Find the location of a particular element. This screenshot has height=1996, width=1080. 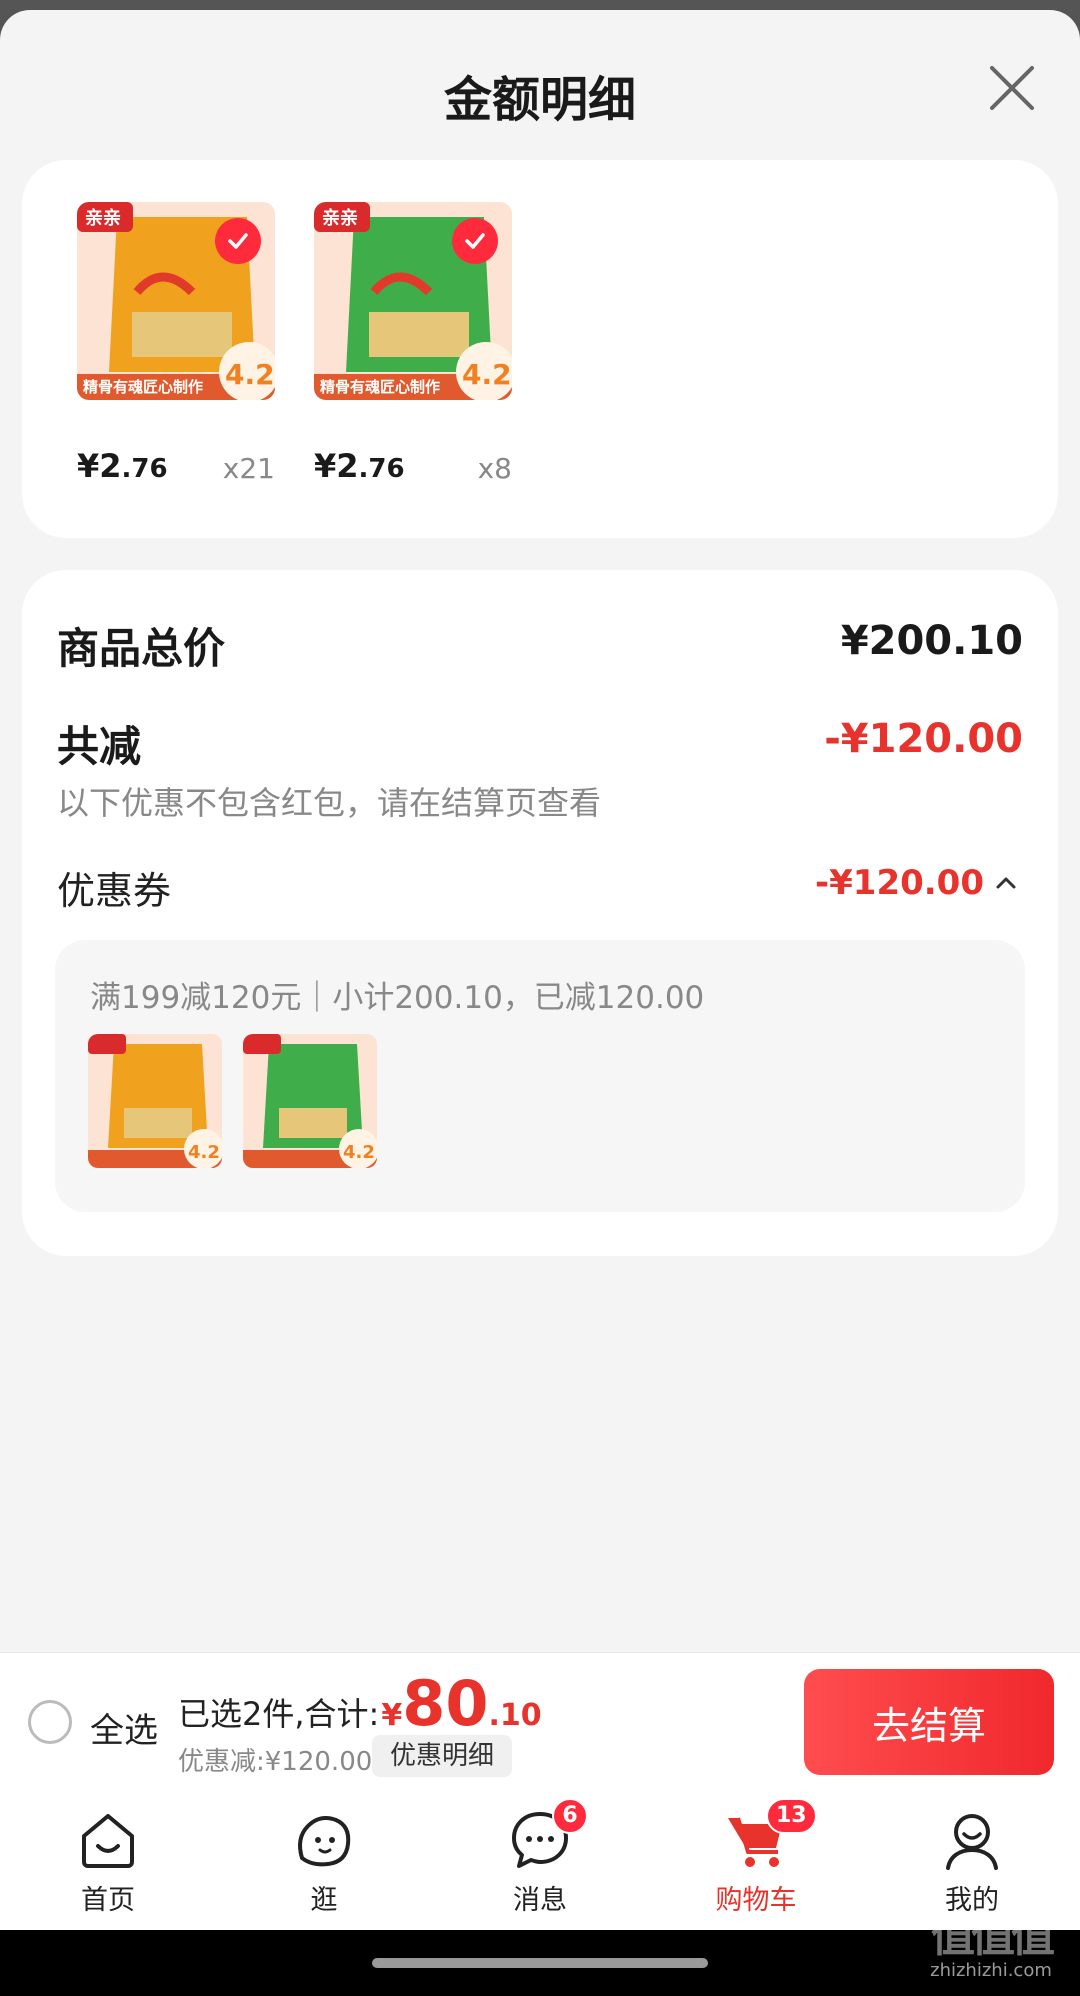

tab-cart: 13 购物车 is located at coordinates (756, 1860).